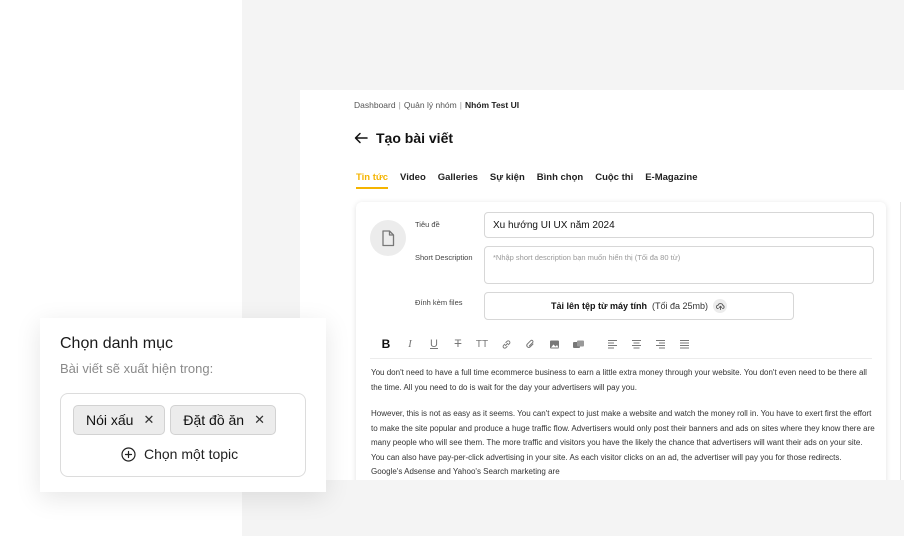 The width and height of the screenshot is (904, 536). What do you see at coordinates (458, 344) in the screenshot?
I see `strikethrough-icon: T` at bounding box center [458, 344].